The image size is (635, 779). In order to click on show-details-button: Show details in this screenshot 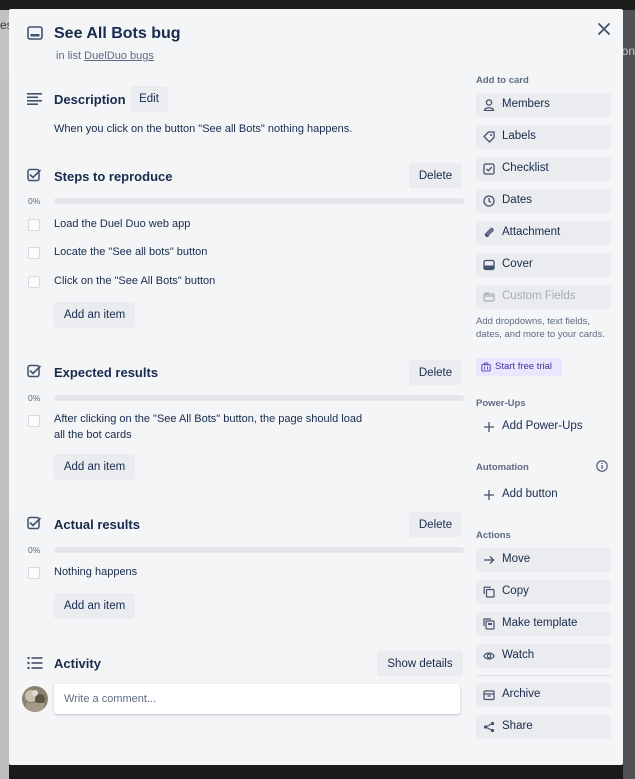, I will do `click(420, 663)`.